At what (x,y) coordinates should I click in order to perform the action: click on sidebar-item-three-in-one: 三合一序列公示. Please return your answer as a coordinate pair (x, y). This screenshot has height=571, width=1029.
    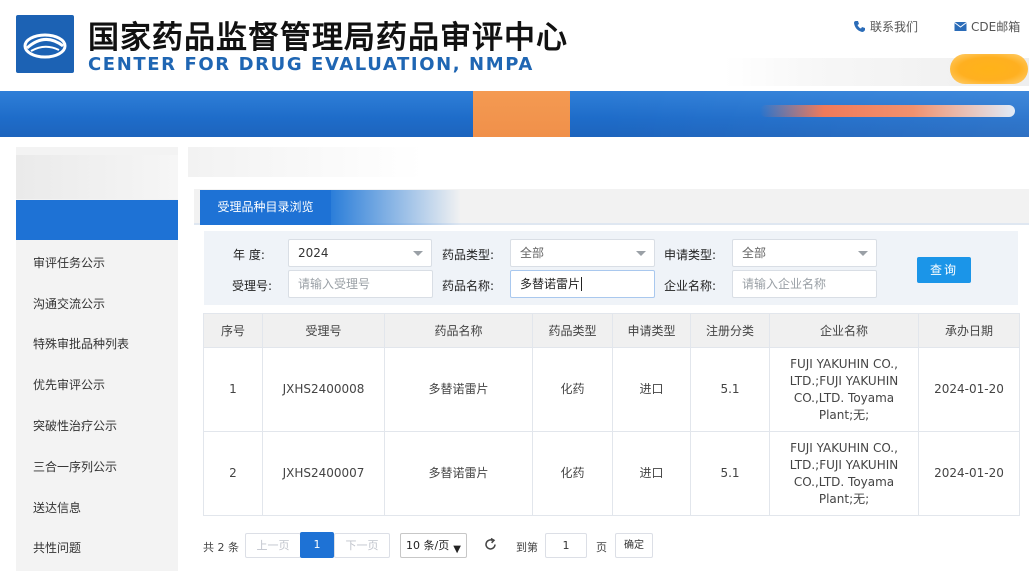
    Looking at the image, I should click on (75, 466).